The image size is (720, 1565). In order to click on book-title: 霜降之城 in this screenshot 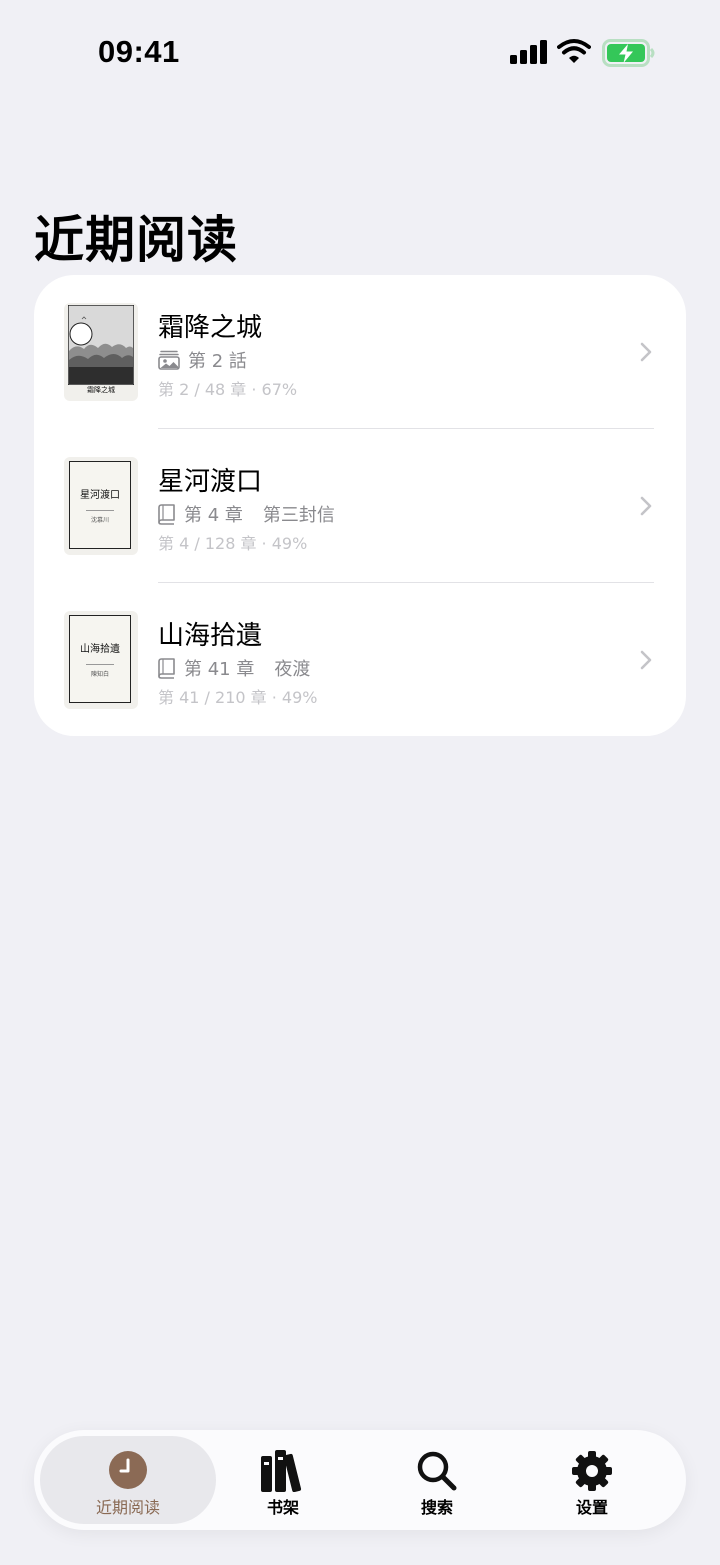, I will do `click(210, 328)`.